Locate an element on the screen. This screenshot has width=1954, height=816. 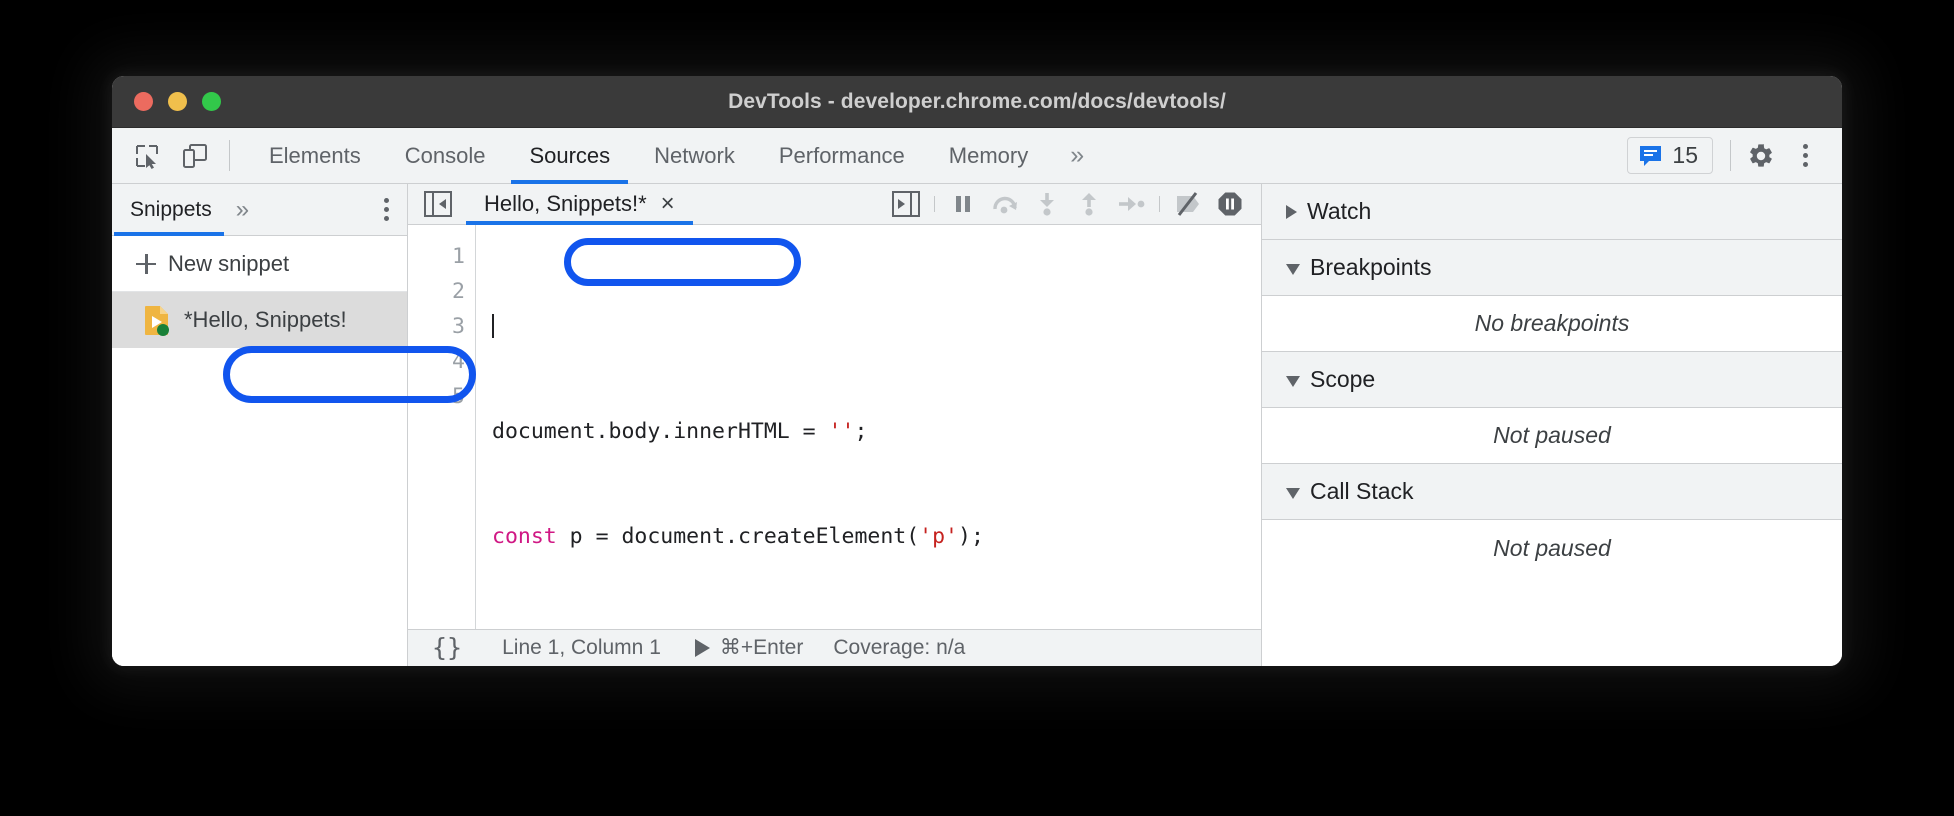
toolbar-left-icons is located at coordinates (179, 155).